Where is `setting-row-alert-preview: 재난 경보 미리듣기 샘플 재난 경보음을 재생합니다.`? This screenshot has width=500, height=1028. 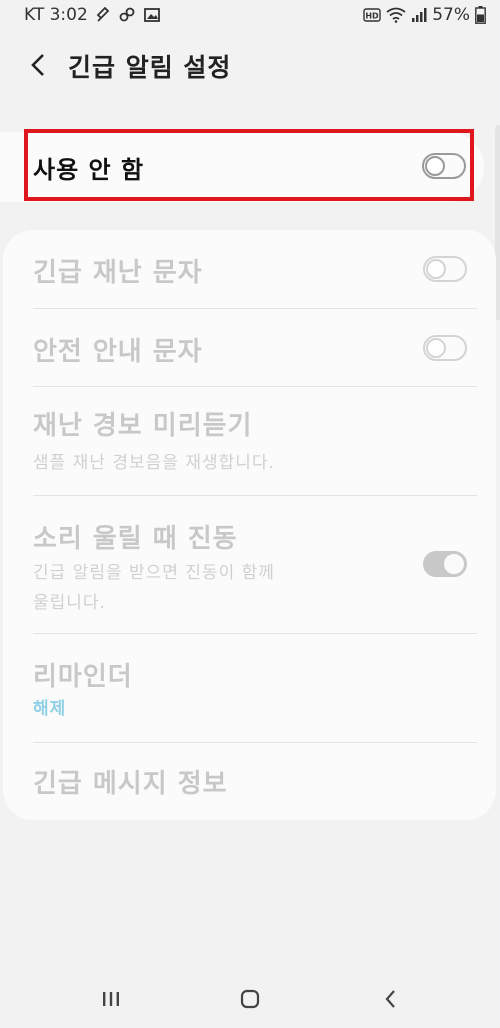
setting-row-alert-preview: 재난 경보 미리듣기 샘플 재난 경보음을 재생합니다. is located at coordinates (249, 441).